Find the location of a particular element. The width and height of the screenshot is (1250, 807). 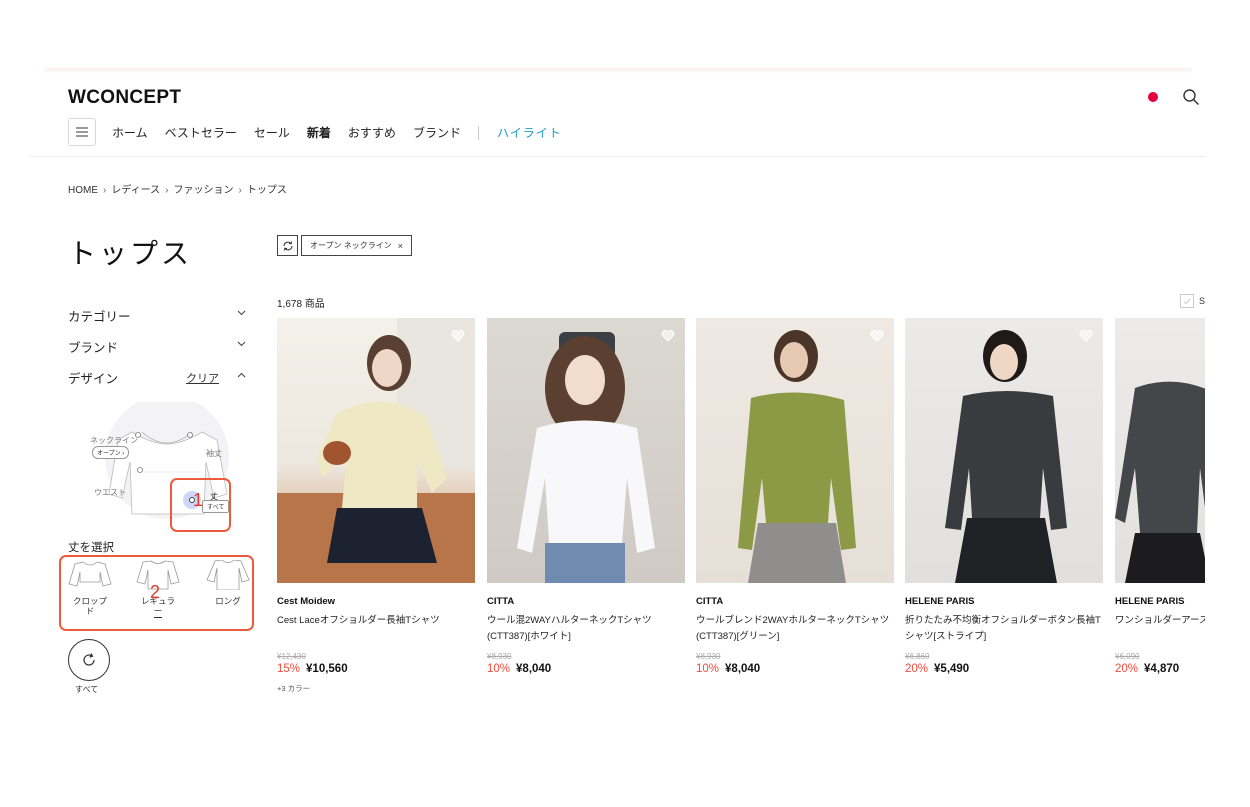

product-name: ウールブレンド2WAYホルターネックTシャツ(CTT387)[グリーン] is located at coordinates (795, 629).